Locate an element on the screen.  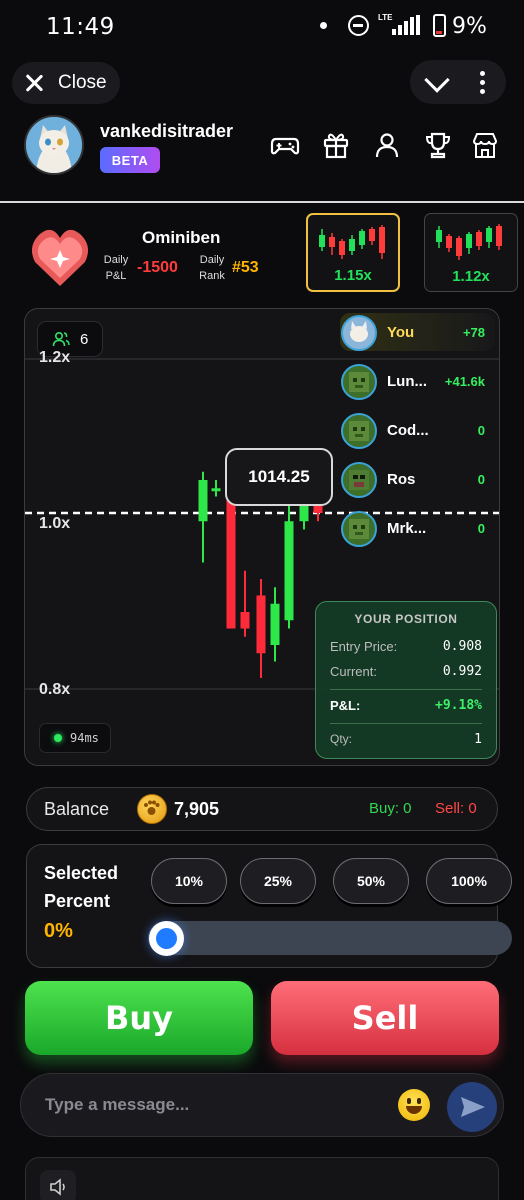
balance-label: Balance is located at coordinates (77, 809).